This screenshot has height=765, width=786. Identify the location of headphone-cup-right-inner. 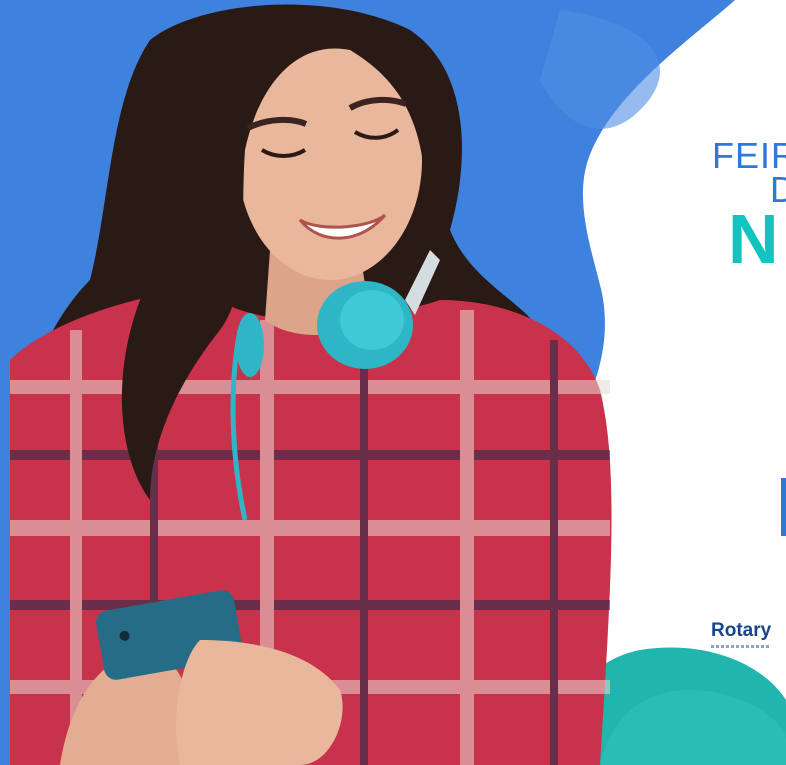
(372, 320).